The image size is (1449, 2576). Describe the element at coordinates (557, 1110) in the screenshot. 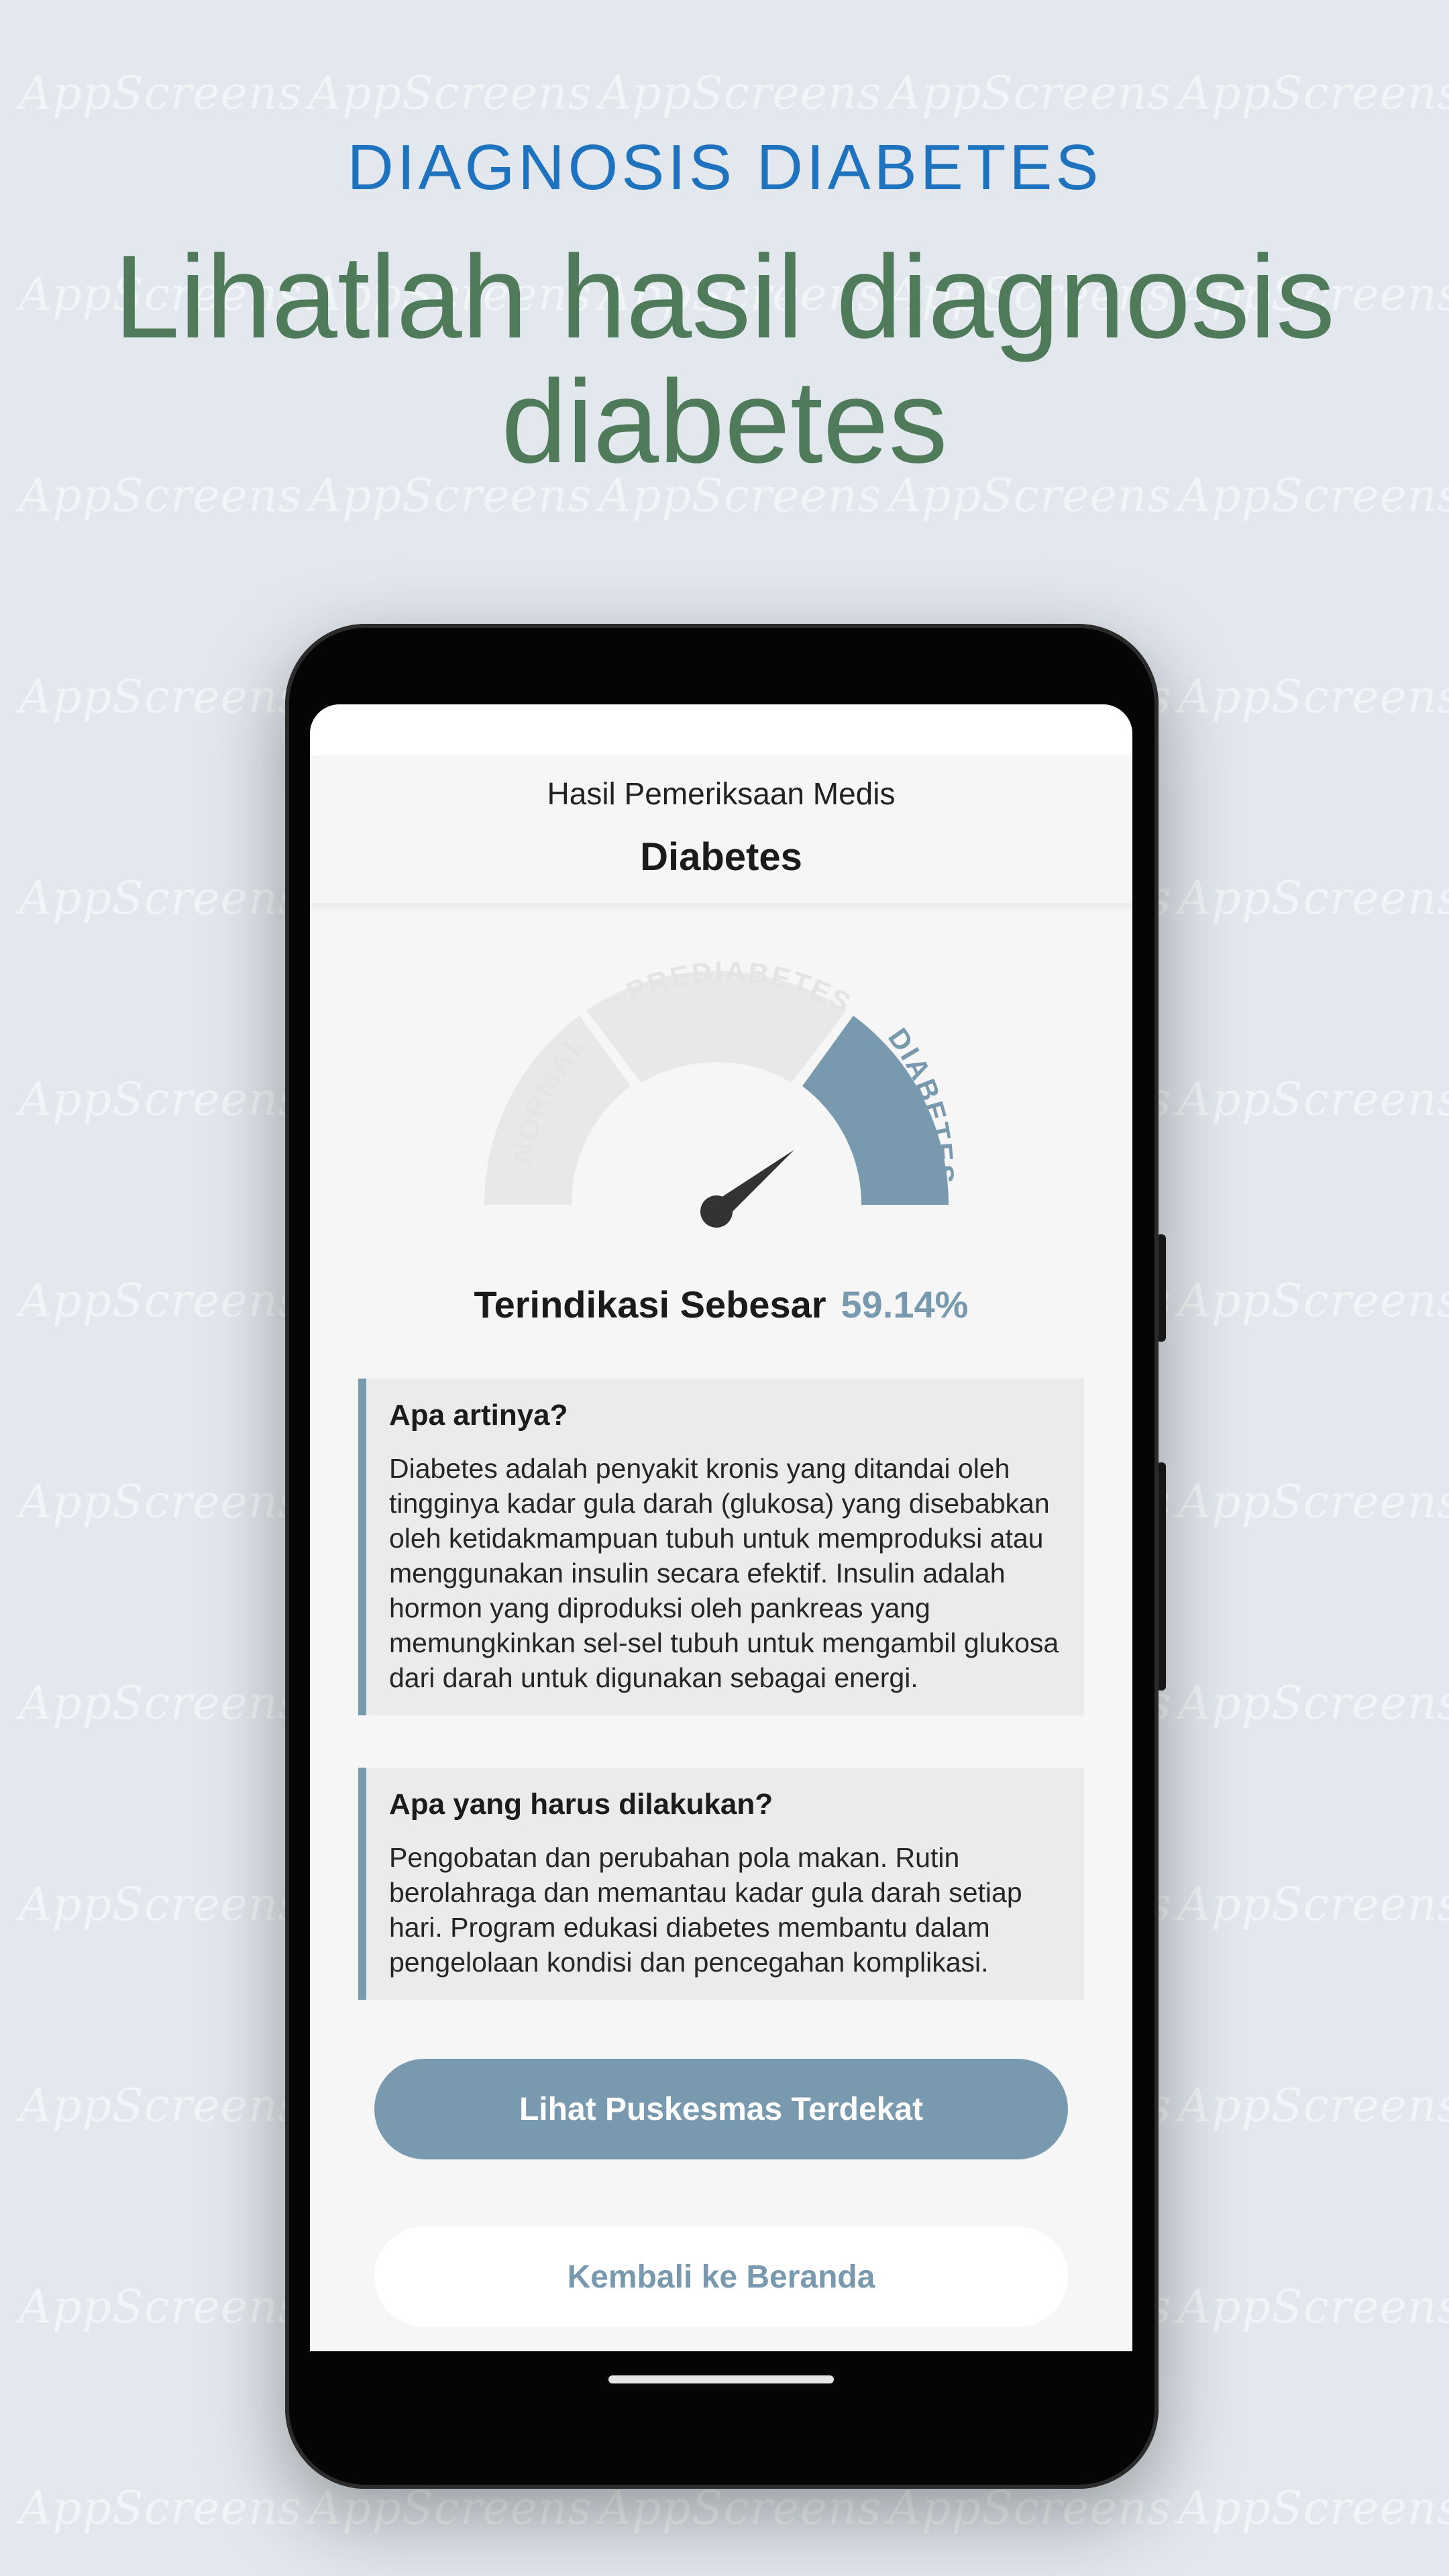

I see `gauge-segment-normal` at that location.